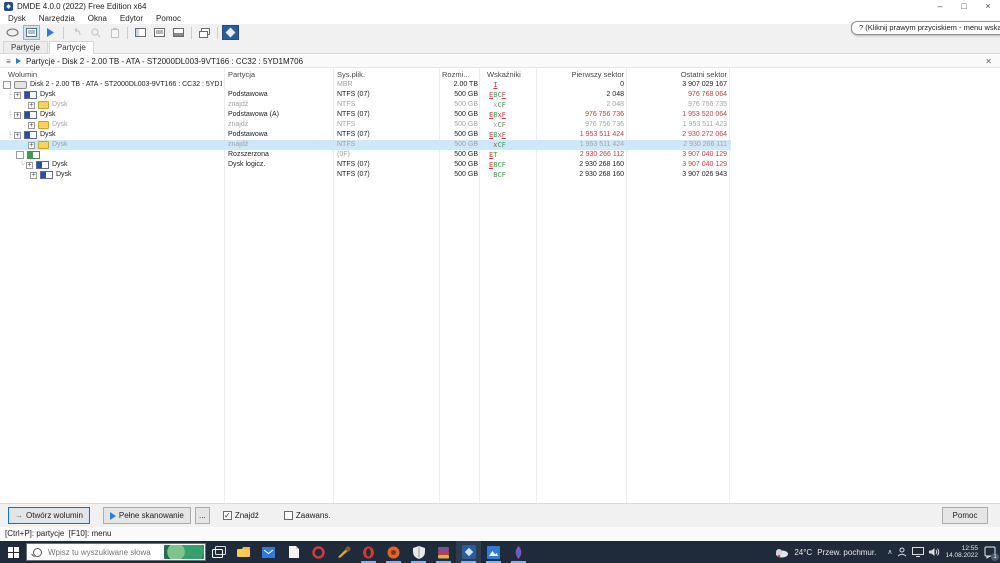 The image size is (1000, 563). I want to click on taskbar-search-box, so click(116, 552).